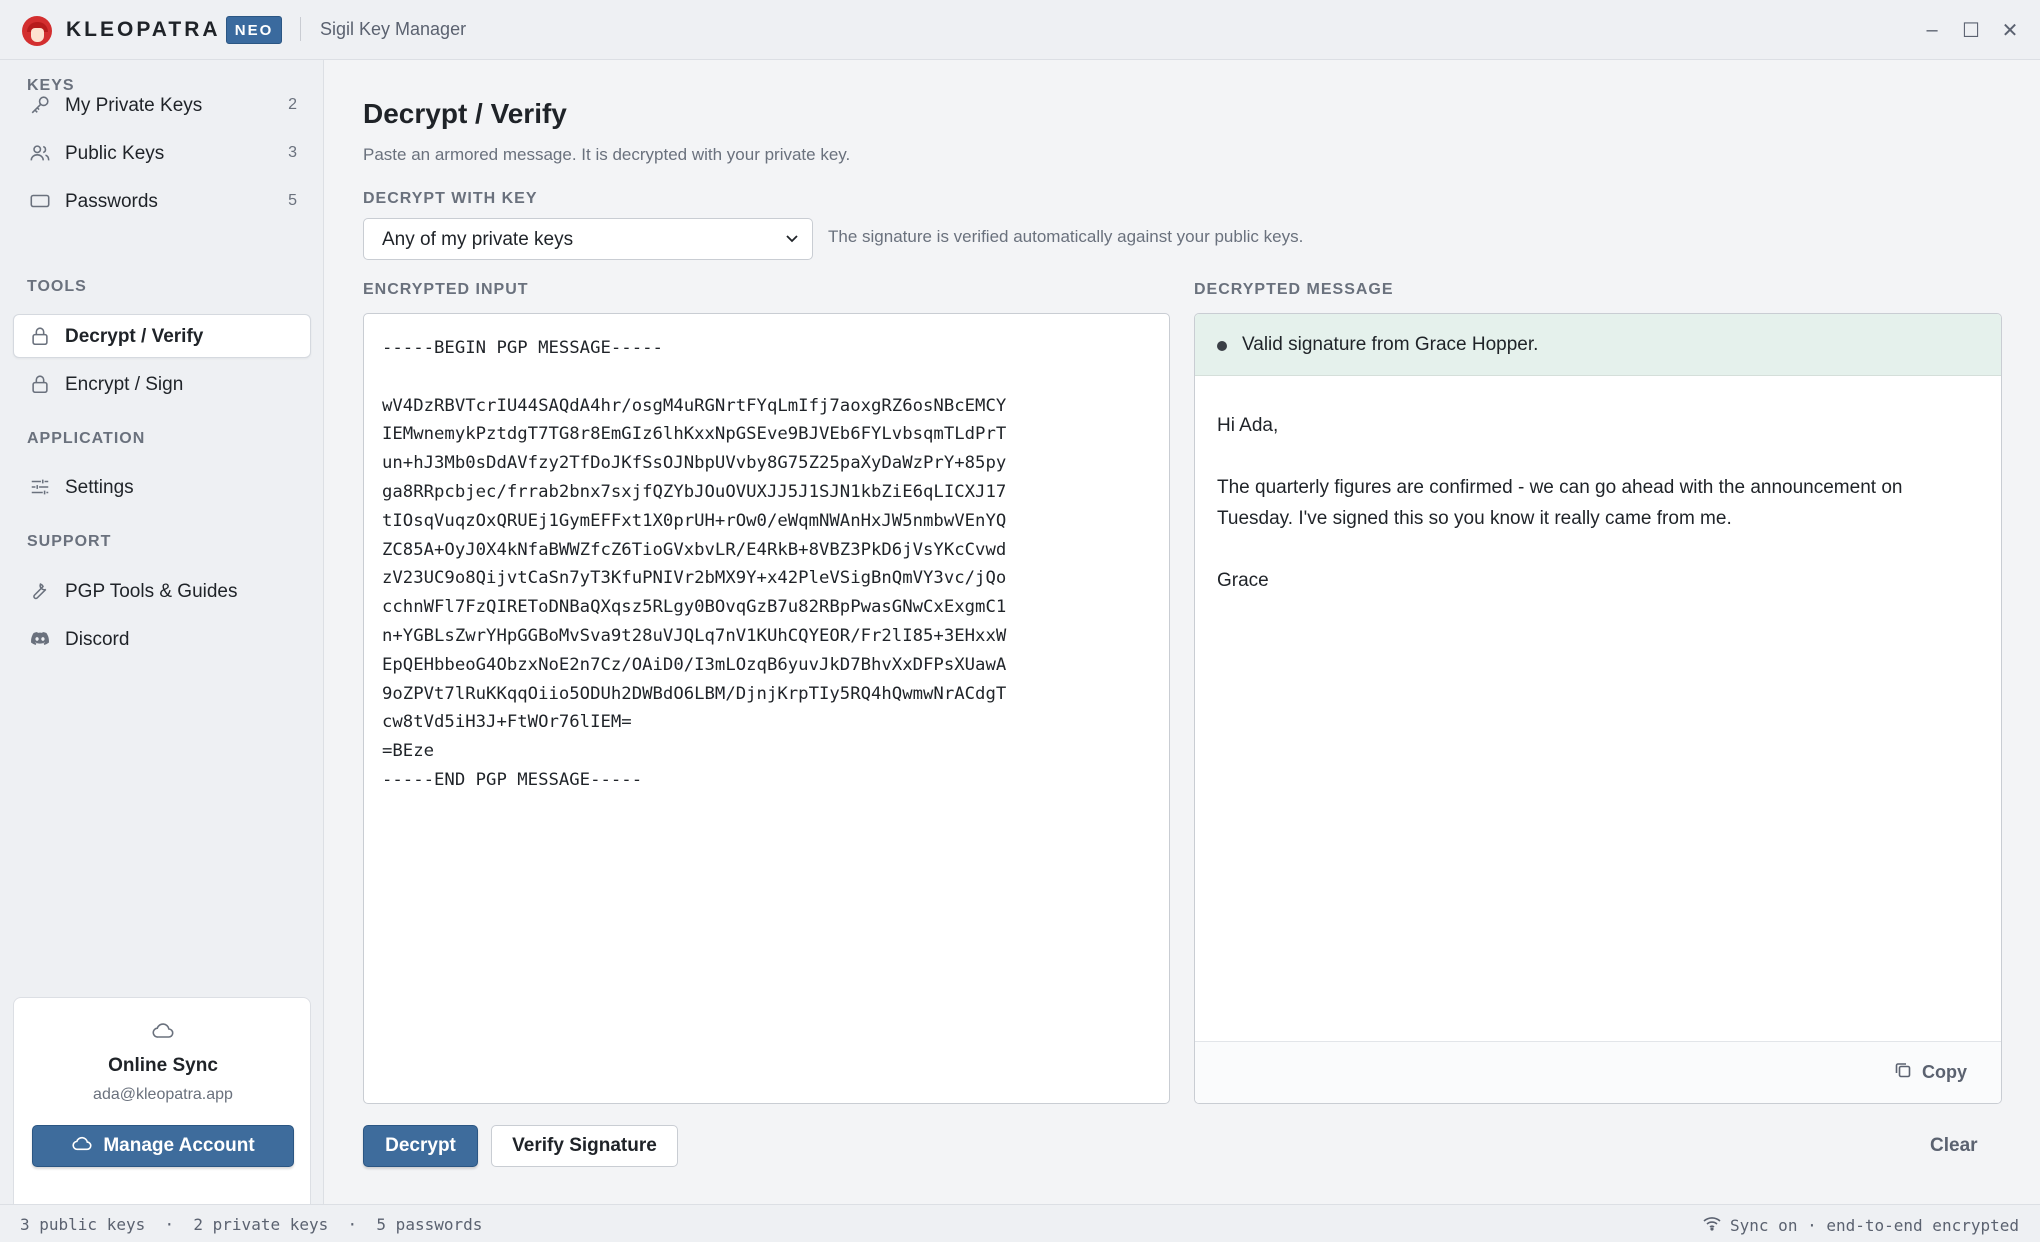 This screenshot has width=2040, height=1242. I want to click on key-icon, so click(40, 105).